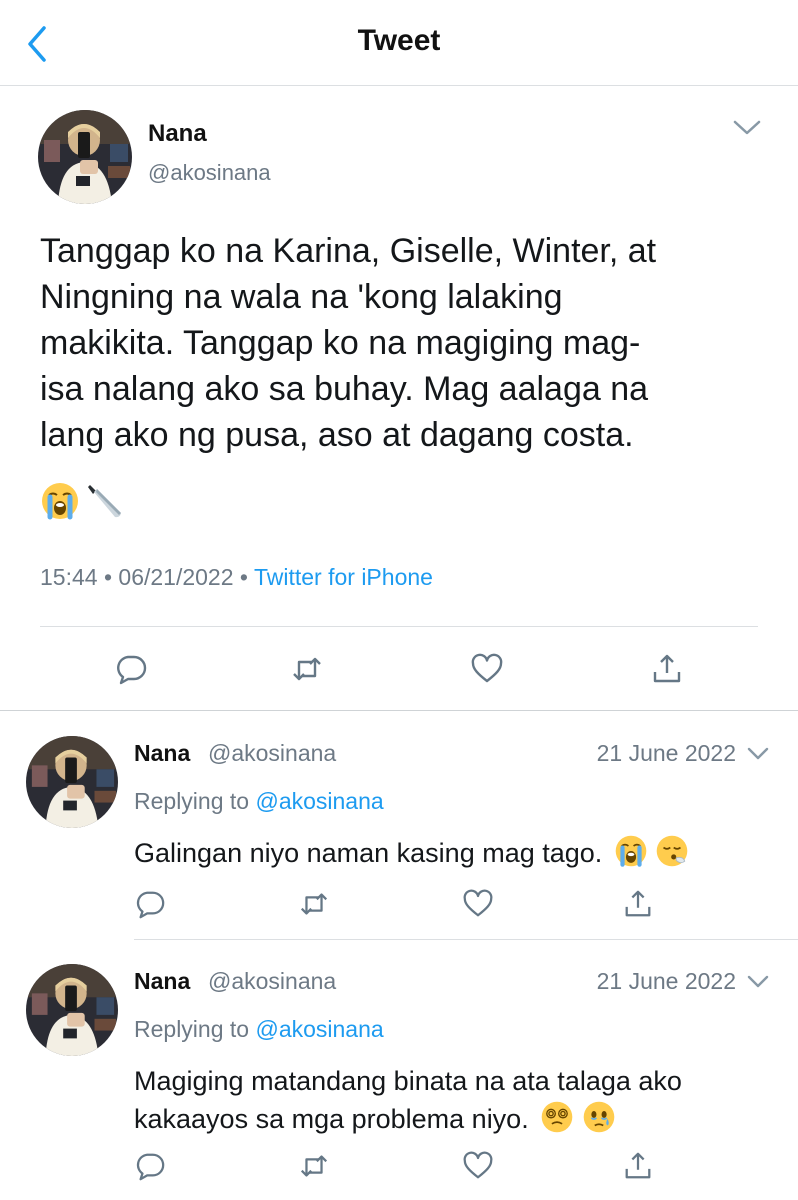  What do you see at coordinates (557, 1117) in the screenshot?
I see `face-with-spiral-eyes-emoji` at bounding box center [557, 1117].